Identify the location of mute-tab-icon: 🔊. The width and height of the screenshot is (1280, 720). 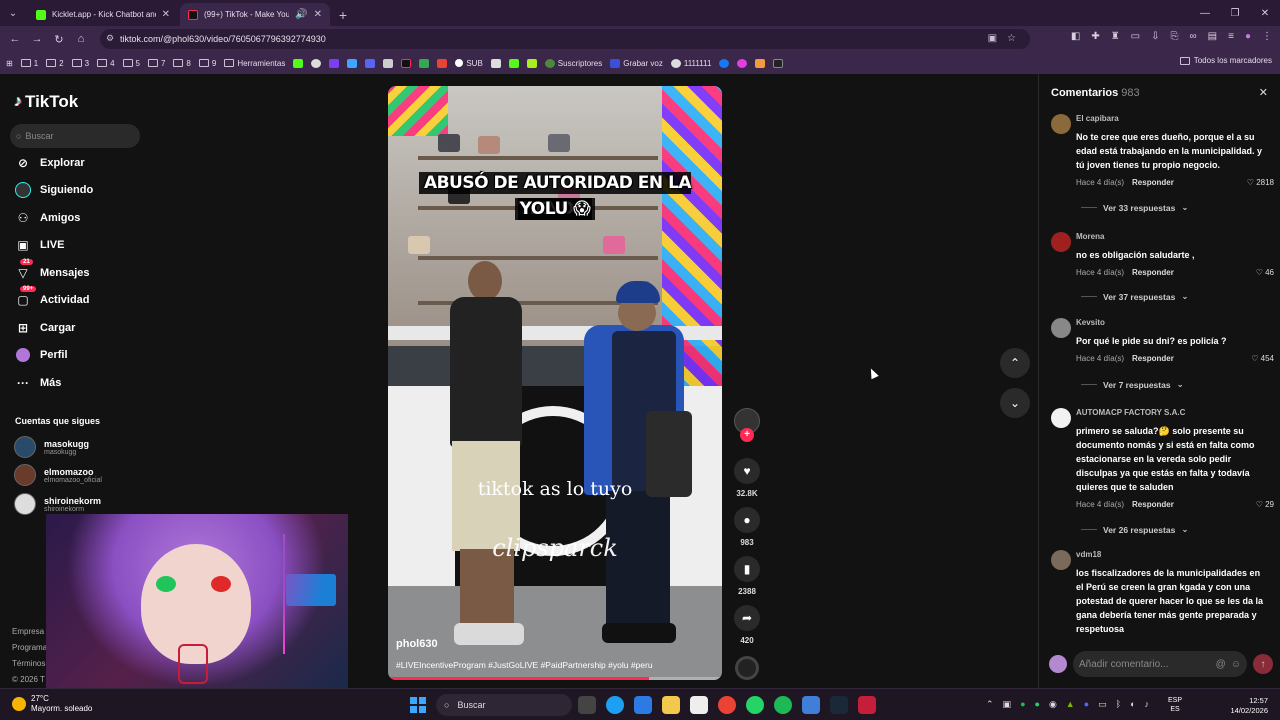
(301, 14).